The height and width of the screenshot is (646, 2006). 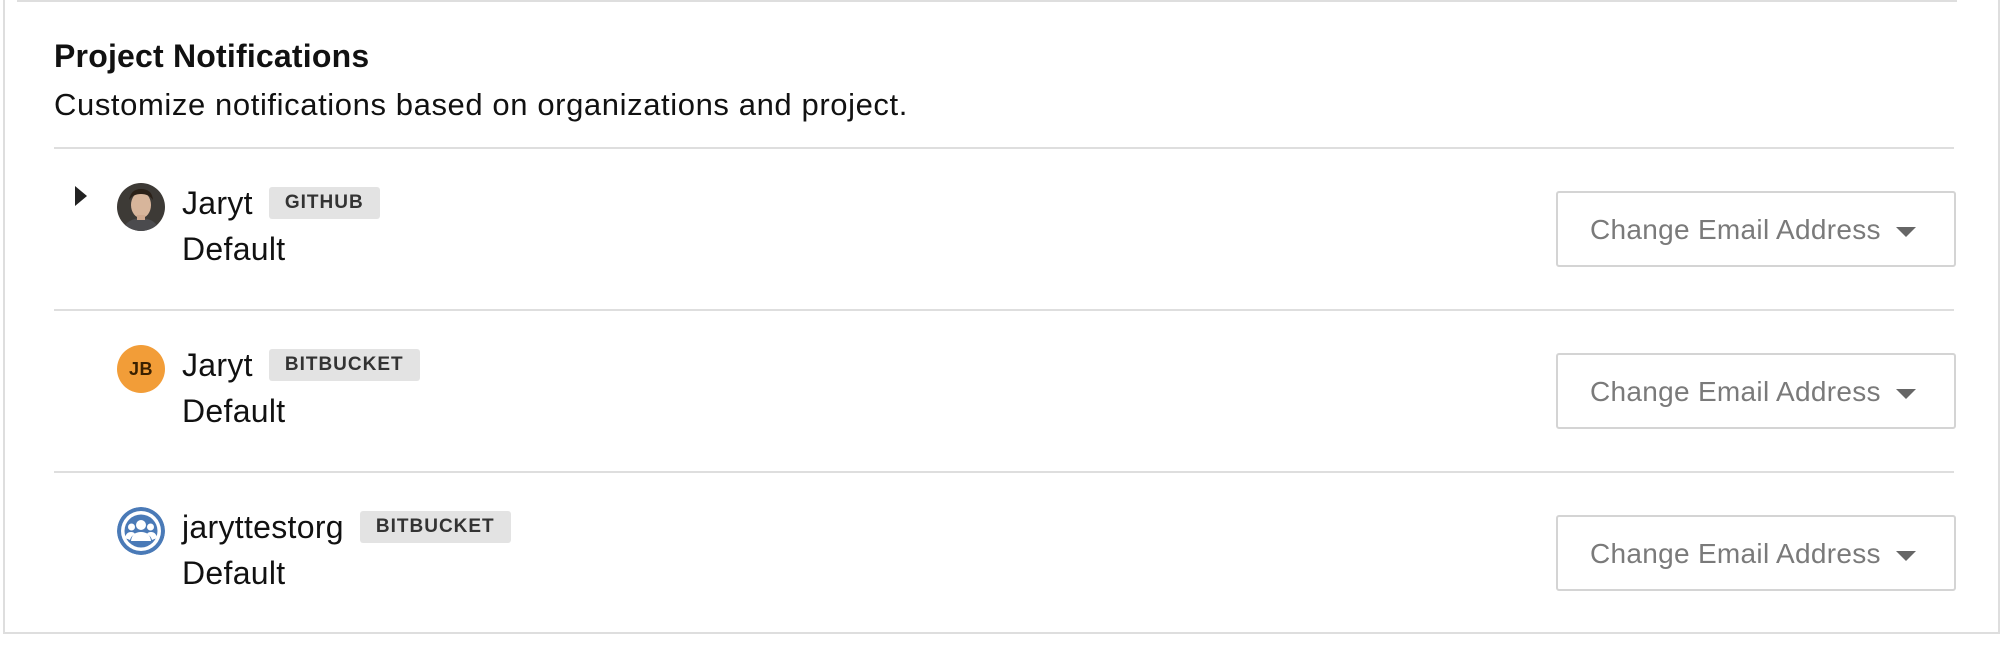 I want to click on expand-caret-icon, so click(x=81, y=196).